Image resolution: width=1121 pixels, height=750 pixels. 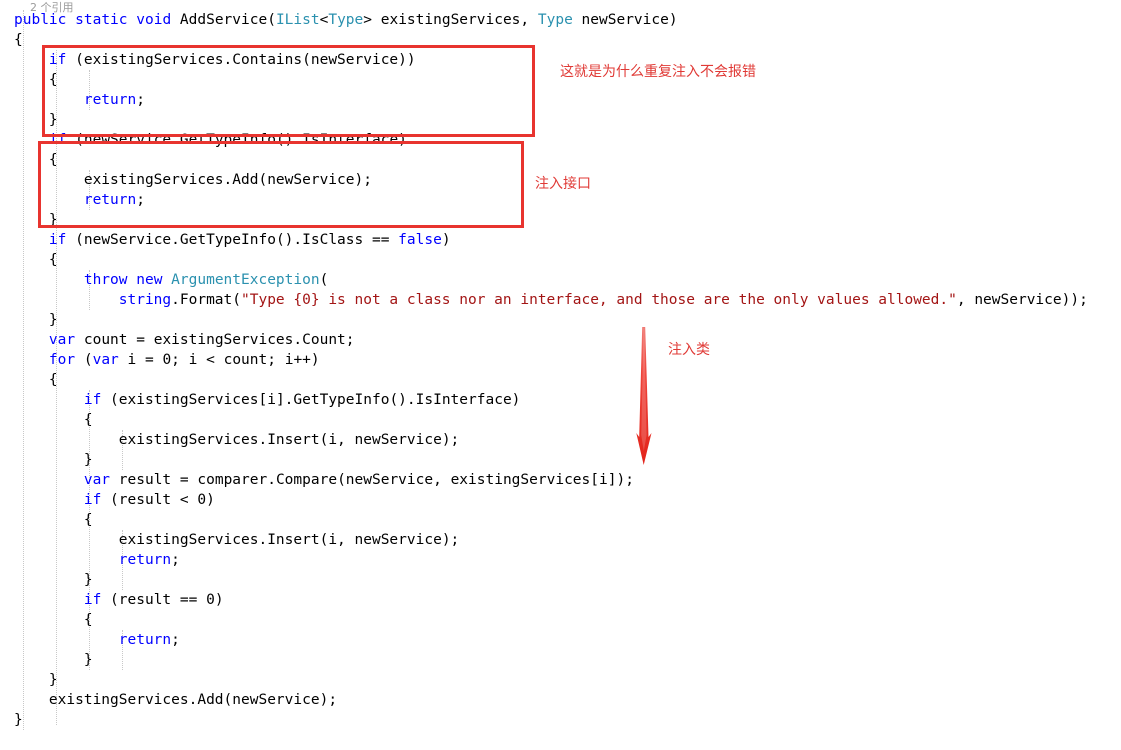 I want to click on code-line: if (result == 0), so click(x=560, y=600).